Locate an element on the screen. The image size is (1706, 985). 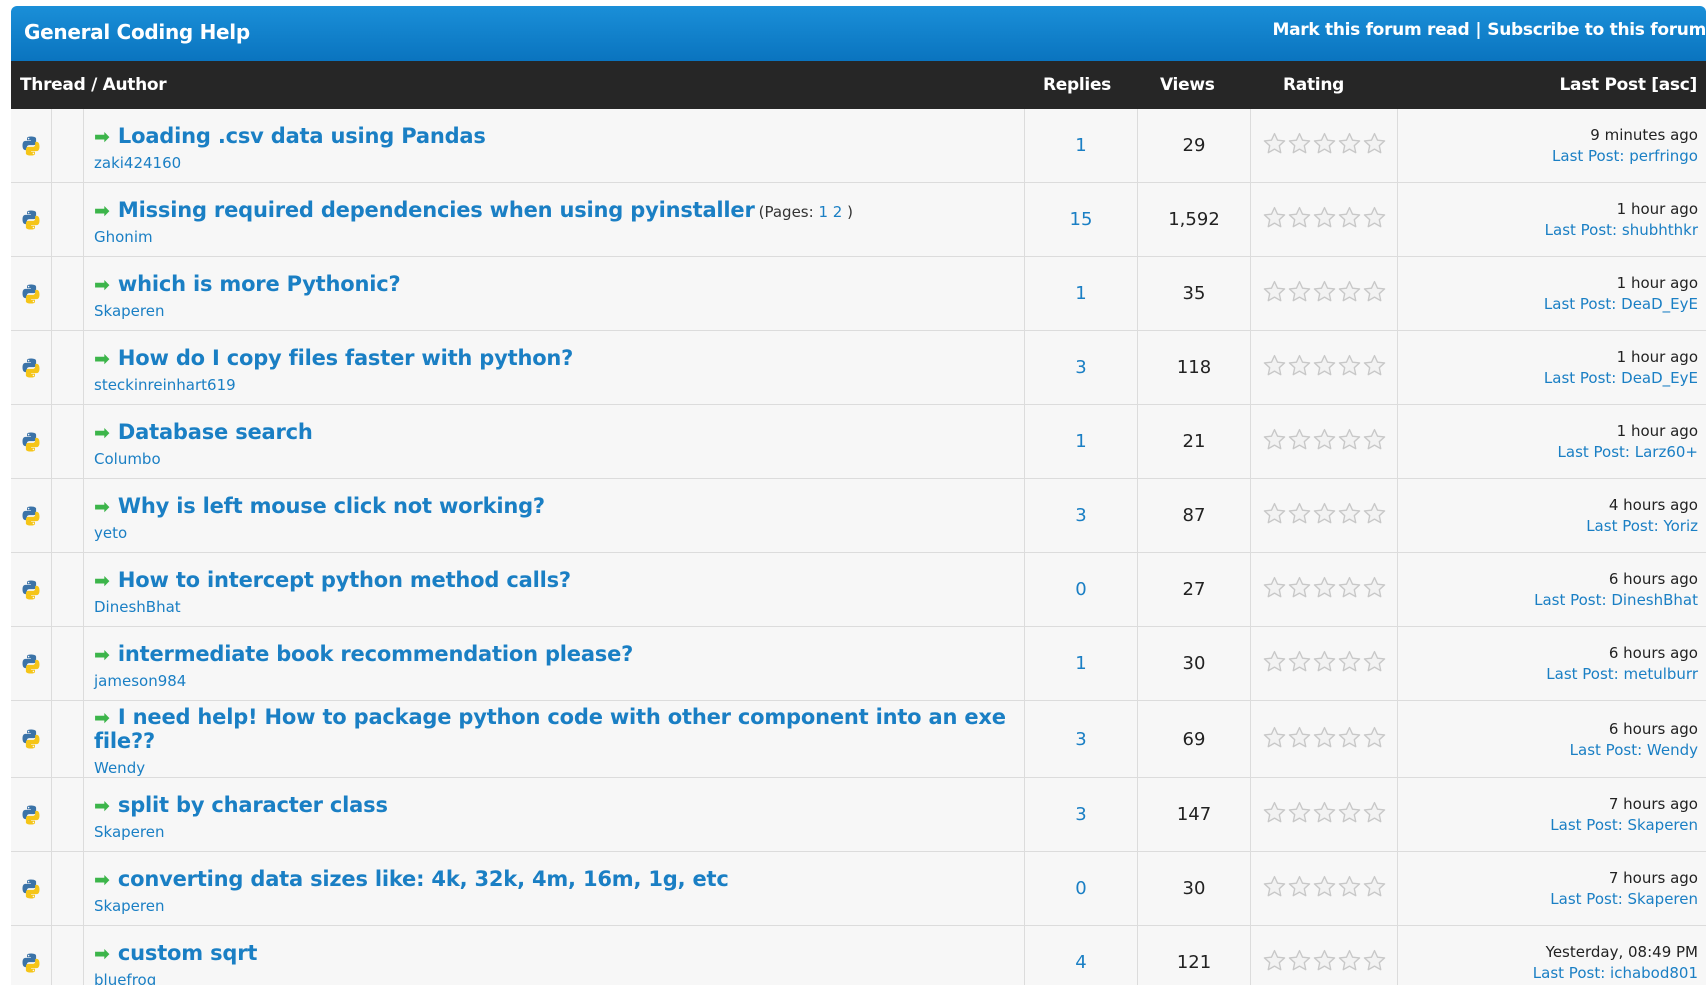
thread-author-link: DineshBhat is located at coordinates (559, 607).